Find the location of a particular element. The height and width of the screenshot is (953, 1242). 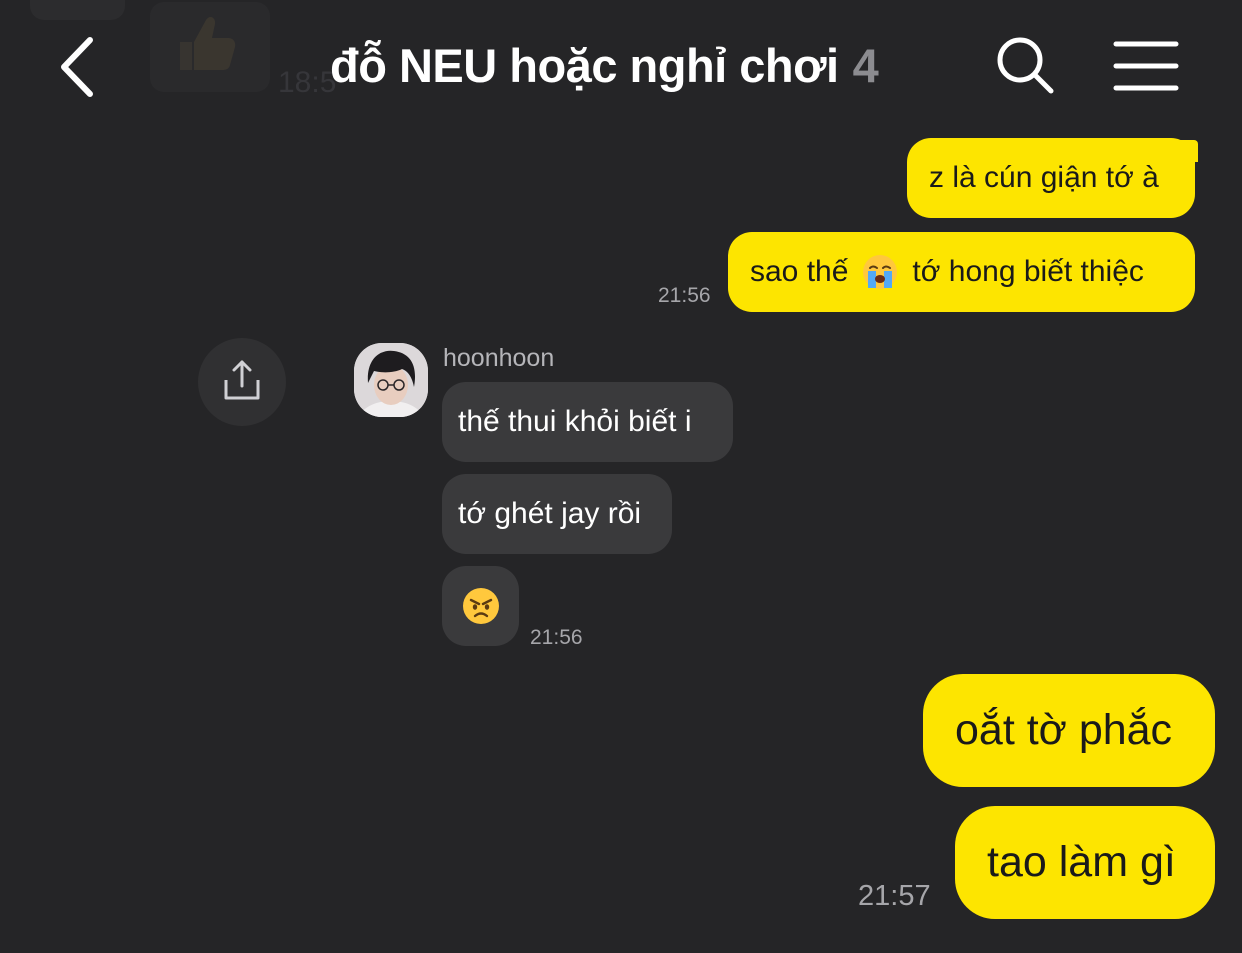

message-text-part: tớ hong biết thiệc is located at coordinates (1028, 271).